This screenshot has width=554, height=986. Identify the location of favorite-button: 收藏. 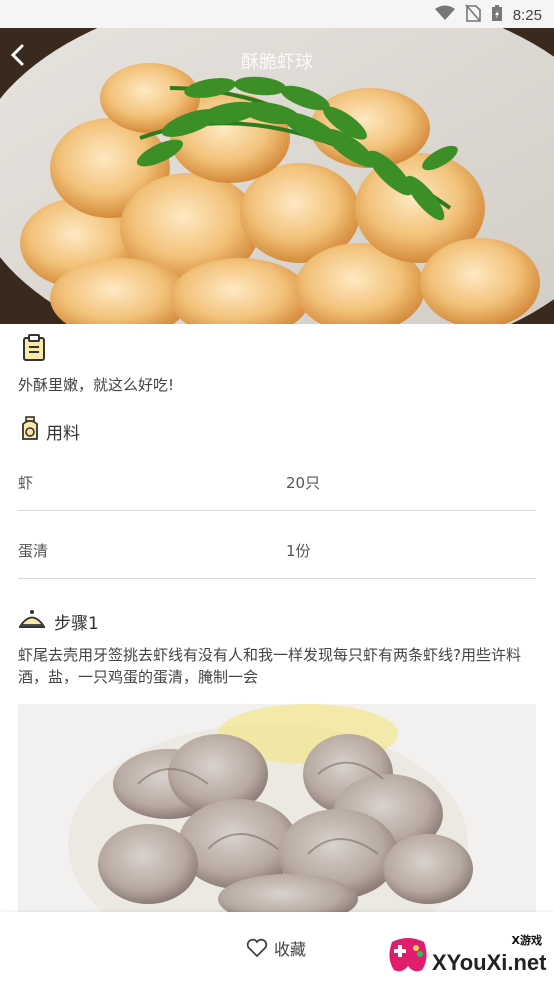
(276, 948).